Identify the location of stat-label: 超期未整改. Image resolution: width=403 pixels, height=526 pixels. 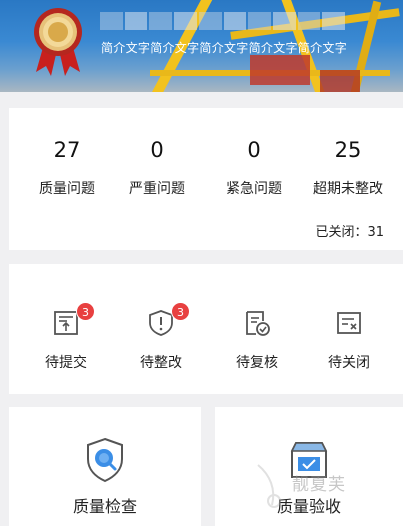
(348, 189).